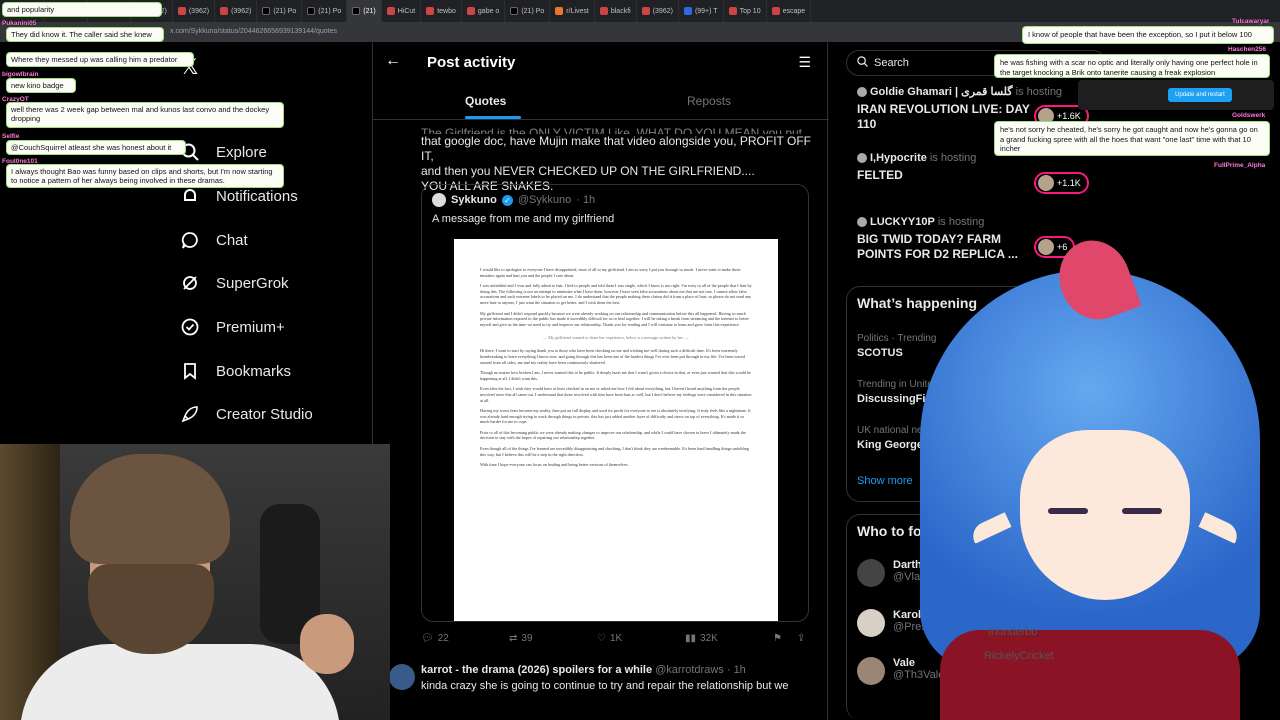 This screenshot has width=1280, height=720. Describe the element at coordinates (223, 152) in the screenshot. I see `sidebar-item-explore: Explore` at that location.